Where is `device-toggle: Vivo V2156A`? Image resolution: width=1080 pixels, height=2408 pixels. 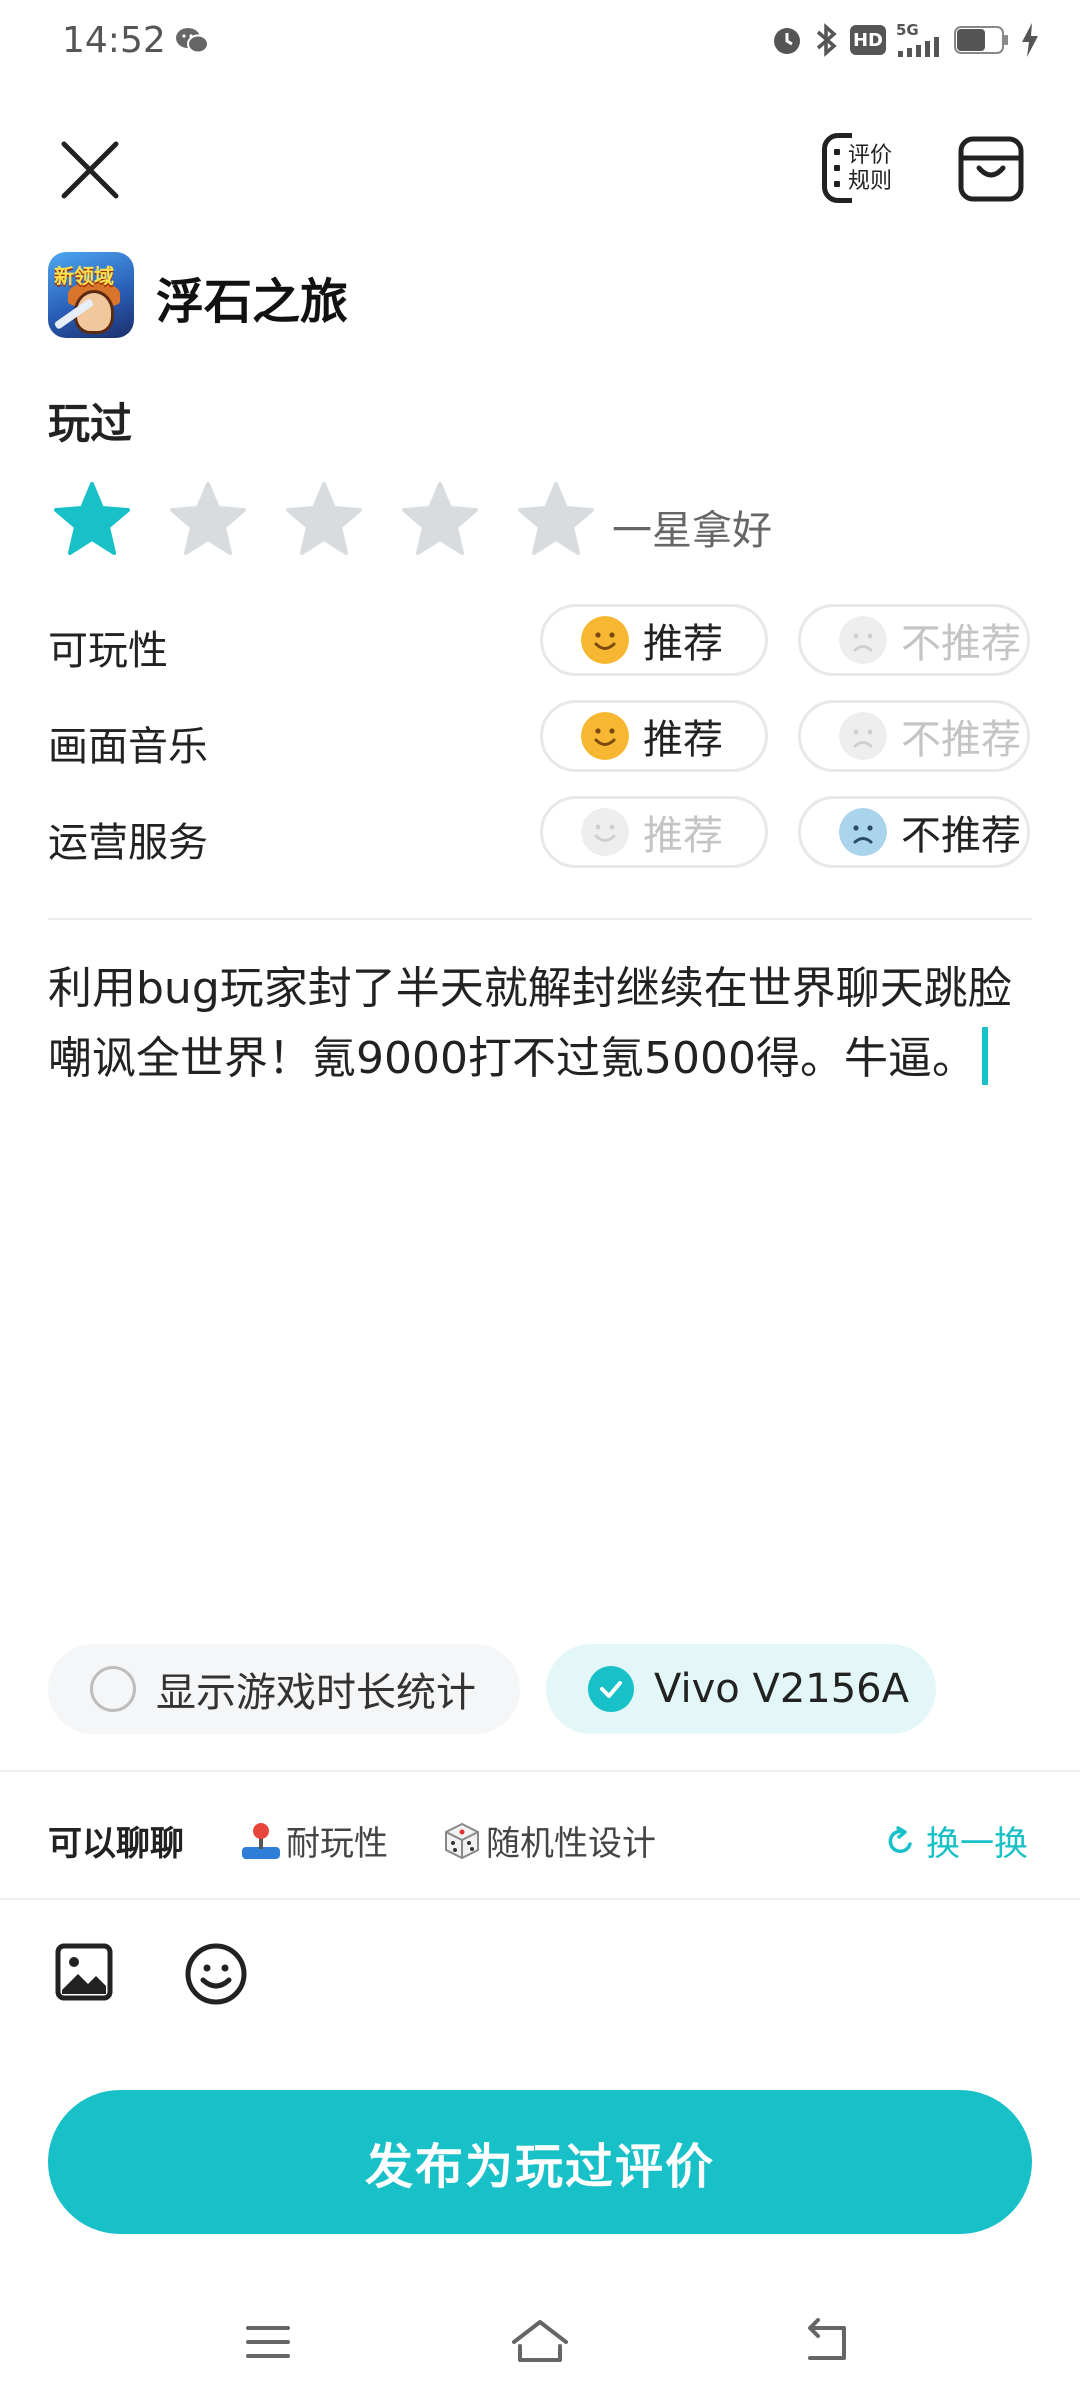 device-toggle: Vivo V2156A is located at coordinates (741, 1689).